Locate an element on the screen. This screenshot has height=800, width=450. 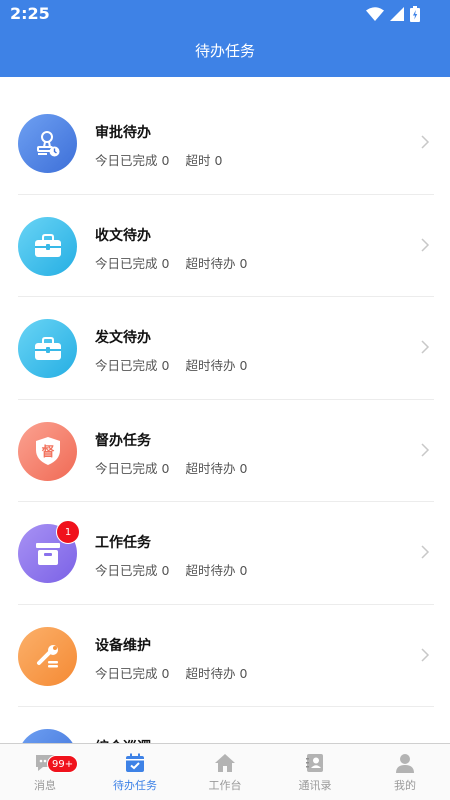
shield-icon: 督 is located at coordinates (47, 451).